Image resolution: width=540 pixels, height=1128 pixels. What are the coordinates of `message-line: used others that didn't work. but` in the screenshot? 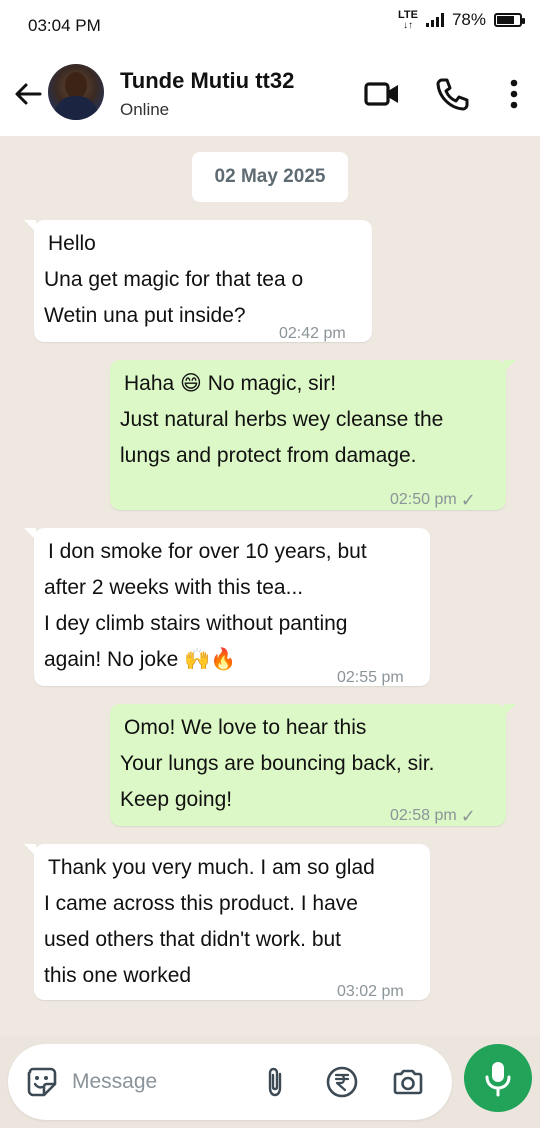 It's located at (193, 939).